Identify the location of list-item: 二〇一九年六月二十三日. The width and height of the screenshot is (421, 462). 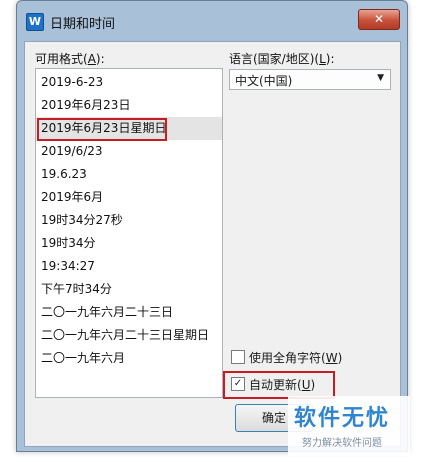
(129, 312).